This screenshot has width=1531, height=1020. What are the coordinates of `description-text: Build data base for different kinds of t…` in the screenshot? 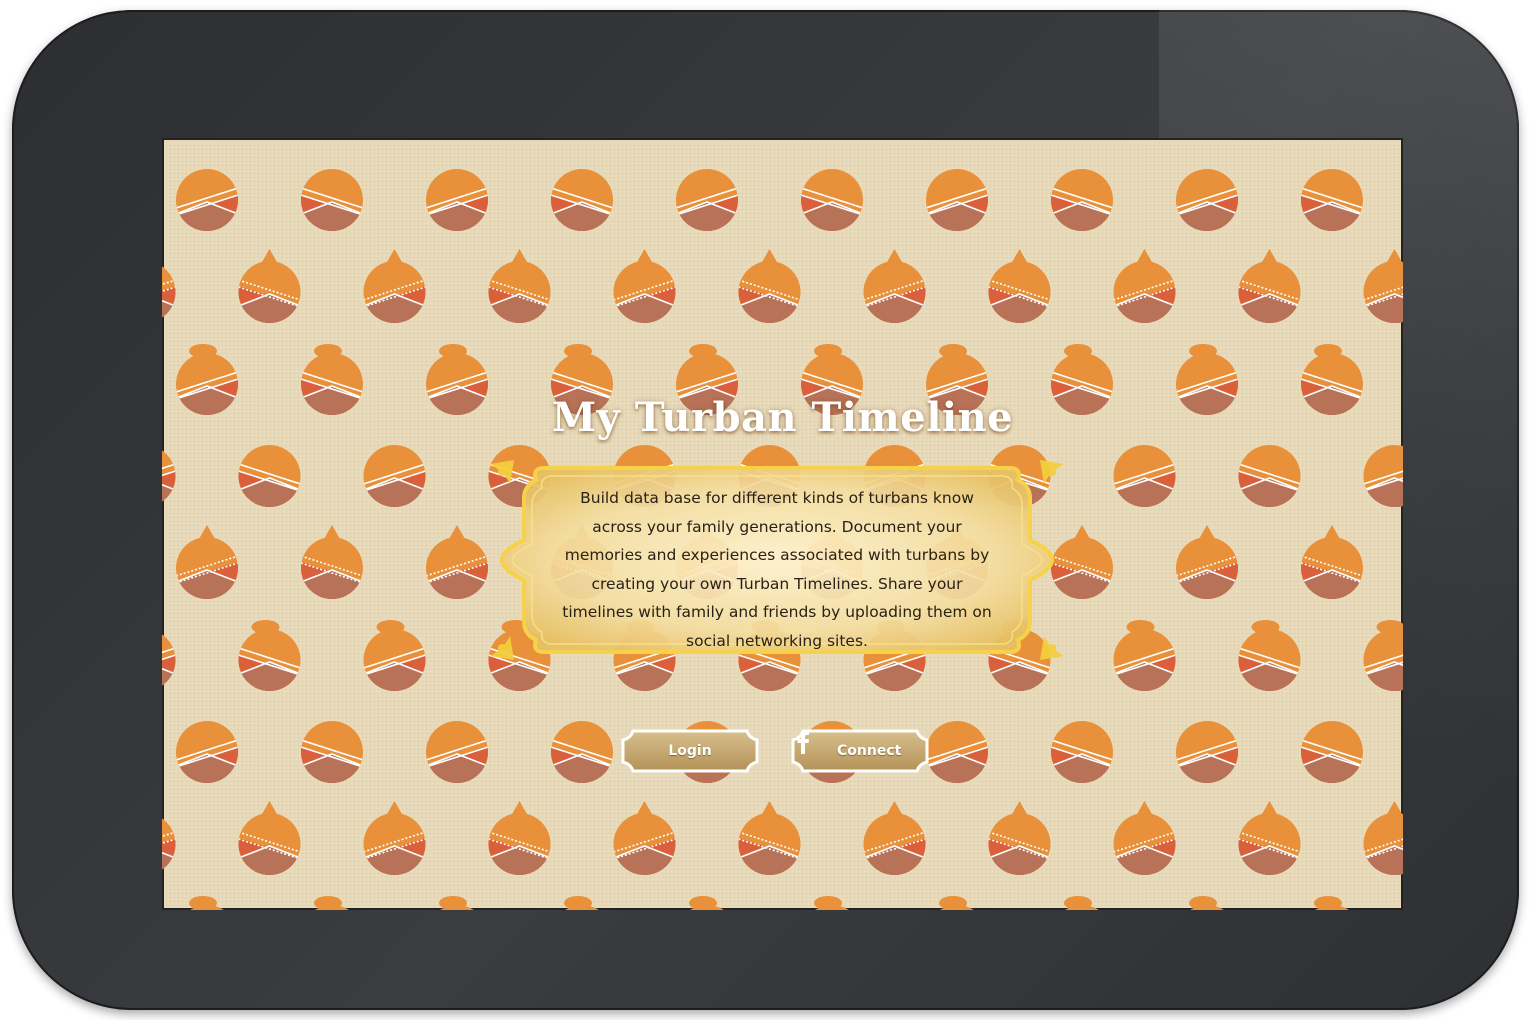 It's located at (777, 569).